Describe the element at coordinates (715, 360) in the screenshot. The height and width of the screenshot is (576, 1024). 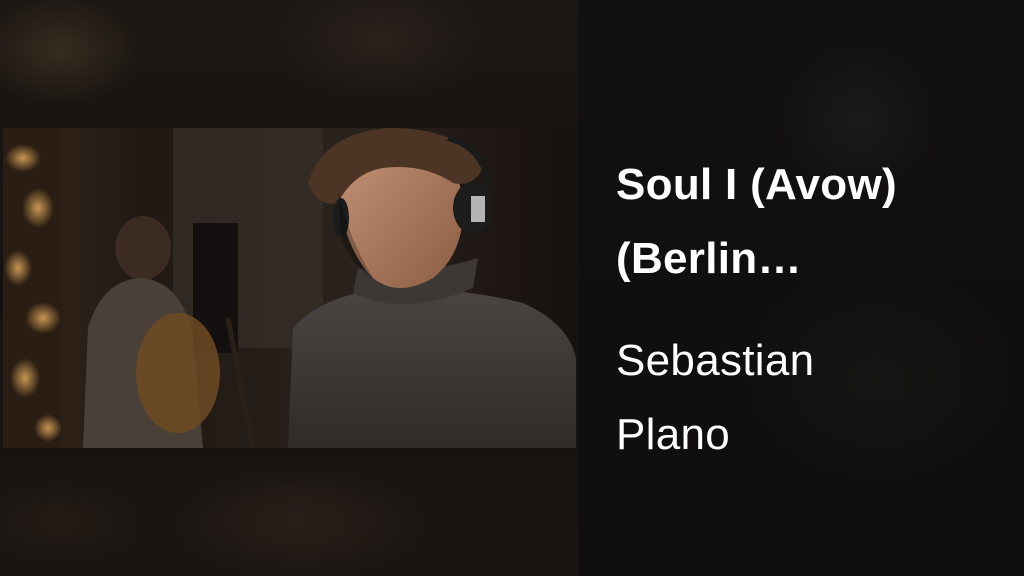
I see `artist-name-line-1: Sebastian` at that location.